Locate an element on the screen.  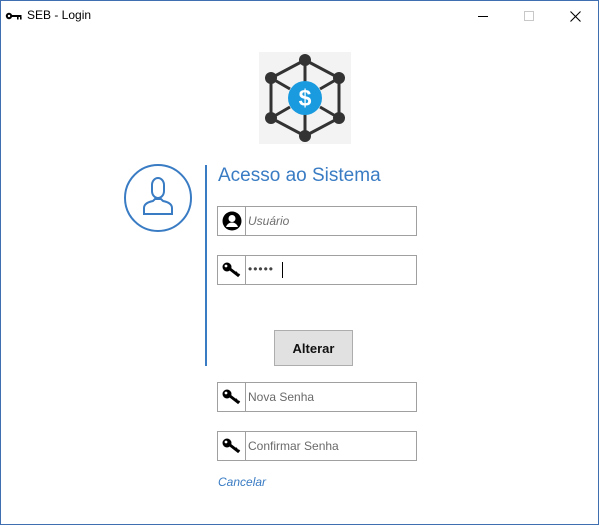
close-button is located at coordinates (575, 16).